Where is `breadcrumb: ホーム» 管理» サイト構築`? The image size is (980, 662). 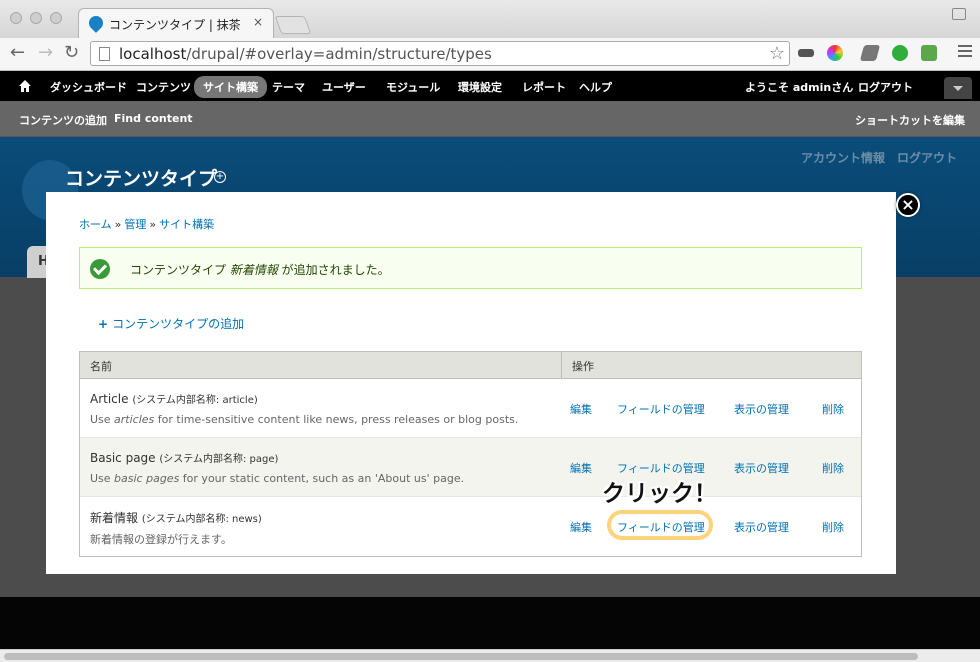
breadcrumb: ホーム» 管理» サイト構築 is located at coordinates (146, 224).